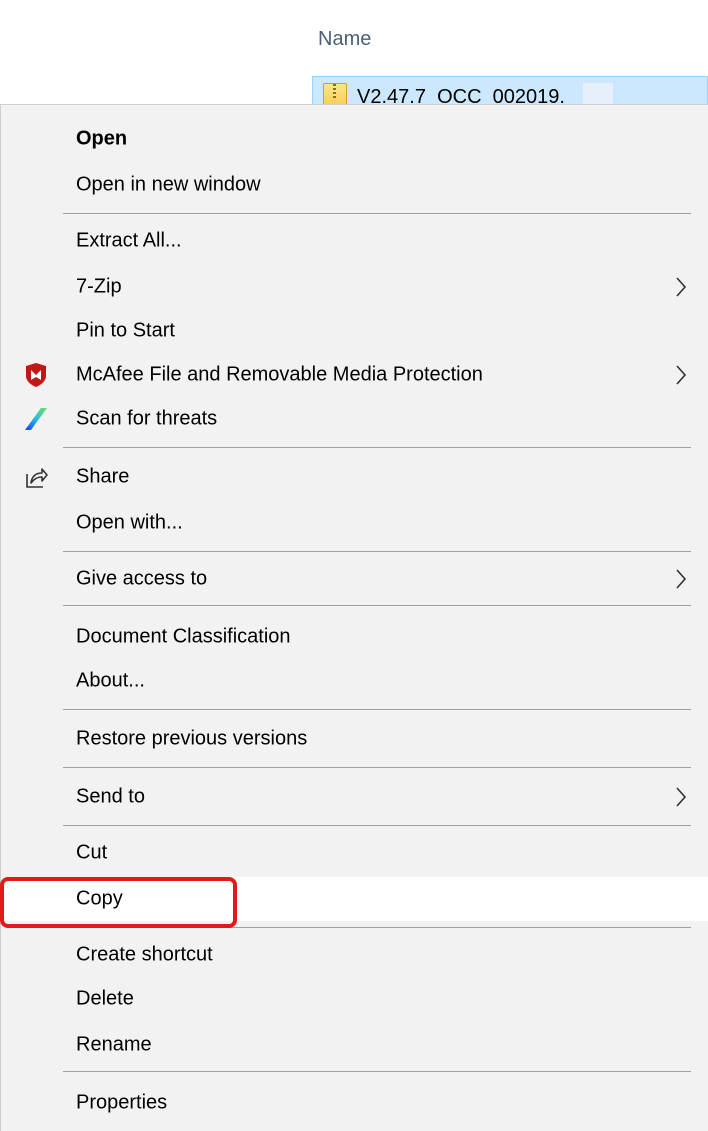 The height and width of the screenshot is (1131, 708). Describe the element at coordinates (354, 999) in the screenshot. I see `menu-item-delete: Delete` at that location.